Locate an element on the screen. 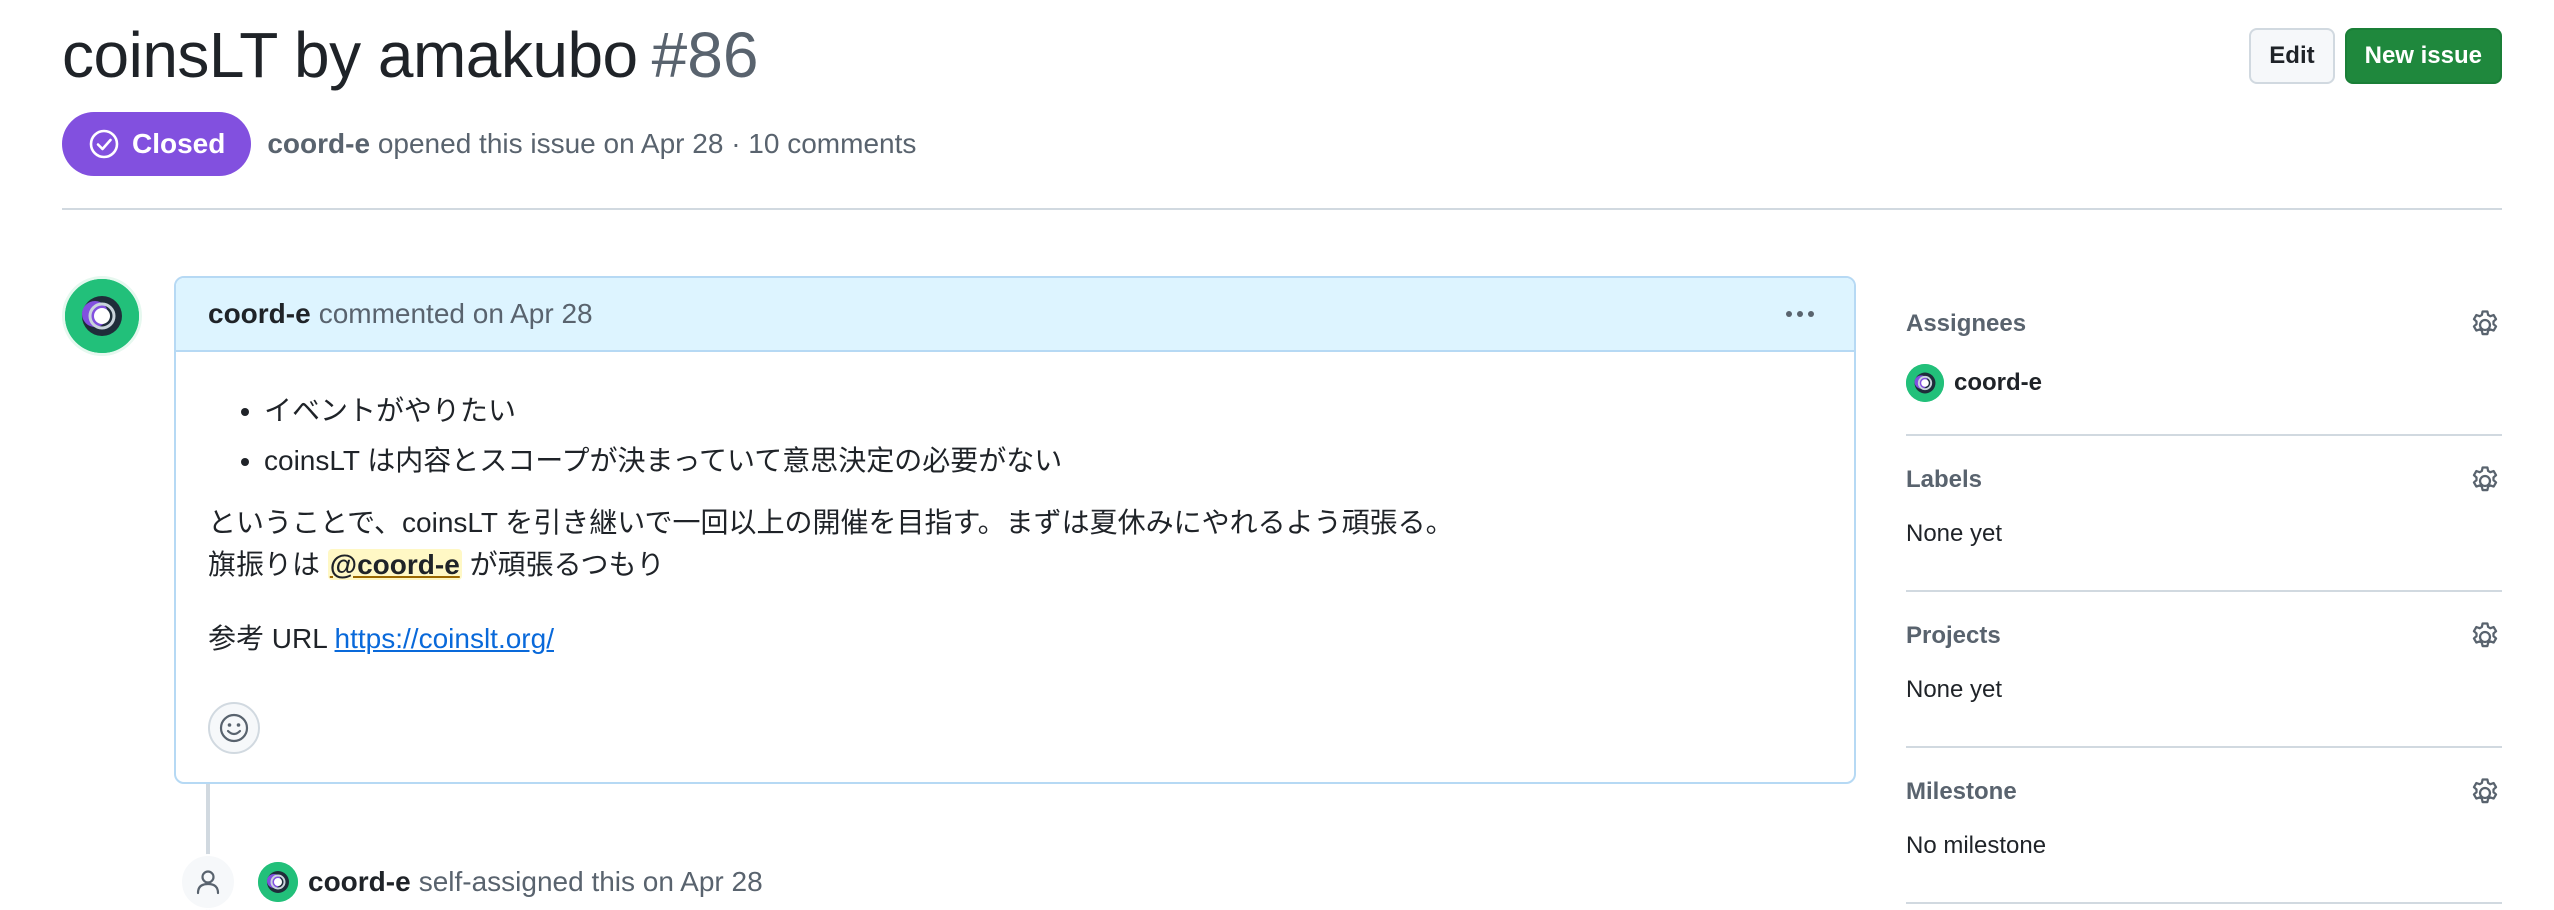 This screenshot has height=910, width=2554. status-badge: Closed is located at coordinates (157, 144).